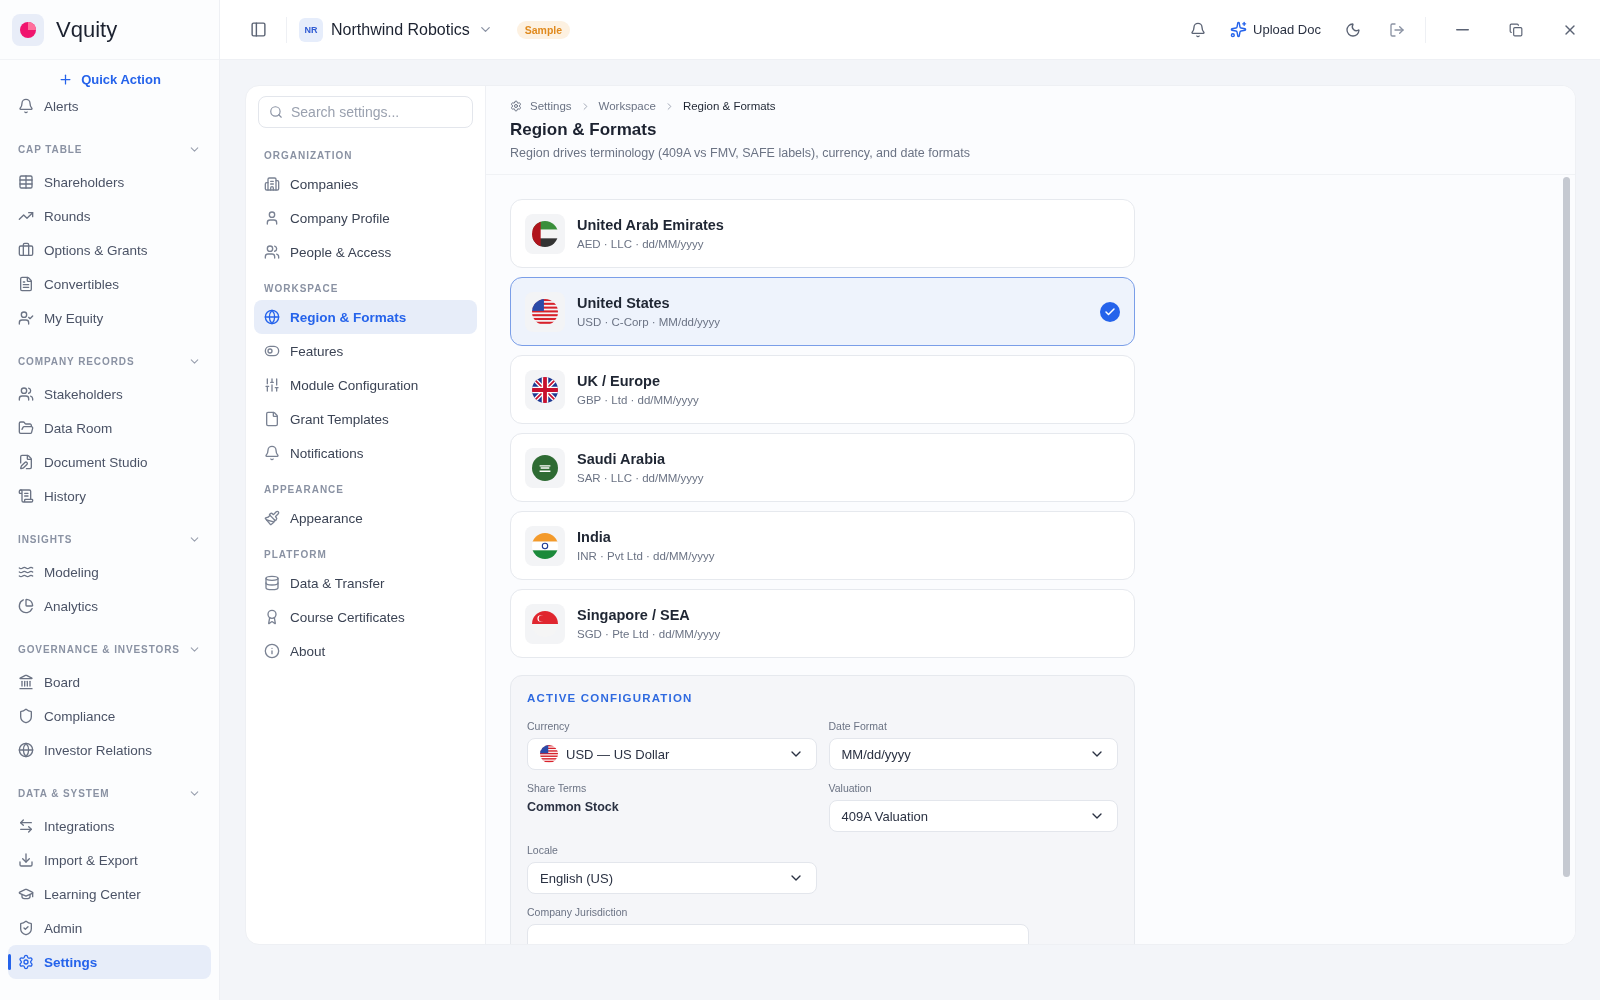 The height and width of the screenshot is (1000, 1600). Describe the element at coordinates (28, 29) in the screenshot. I see `logo-icon` at that location.